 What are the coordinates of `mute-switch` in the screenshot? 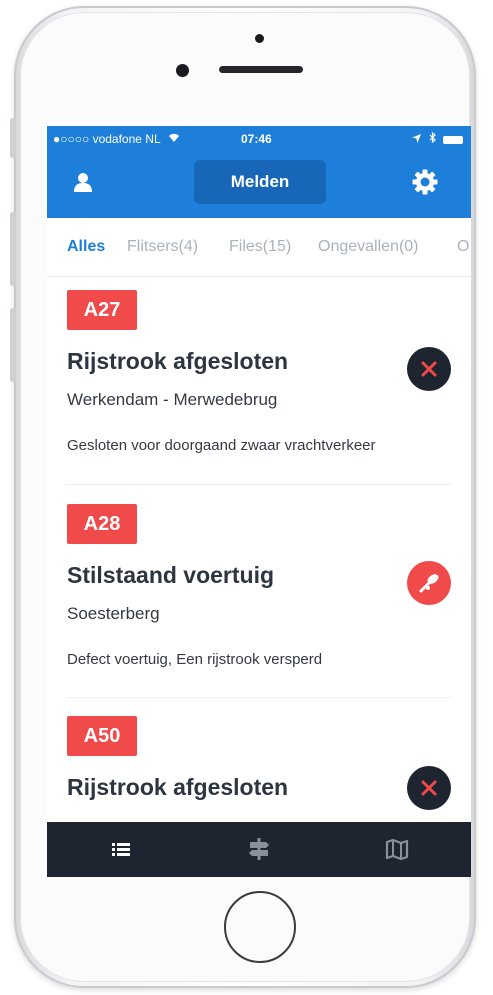 It's located at (13, 138).